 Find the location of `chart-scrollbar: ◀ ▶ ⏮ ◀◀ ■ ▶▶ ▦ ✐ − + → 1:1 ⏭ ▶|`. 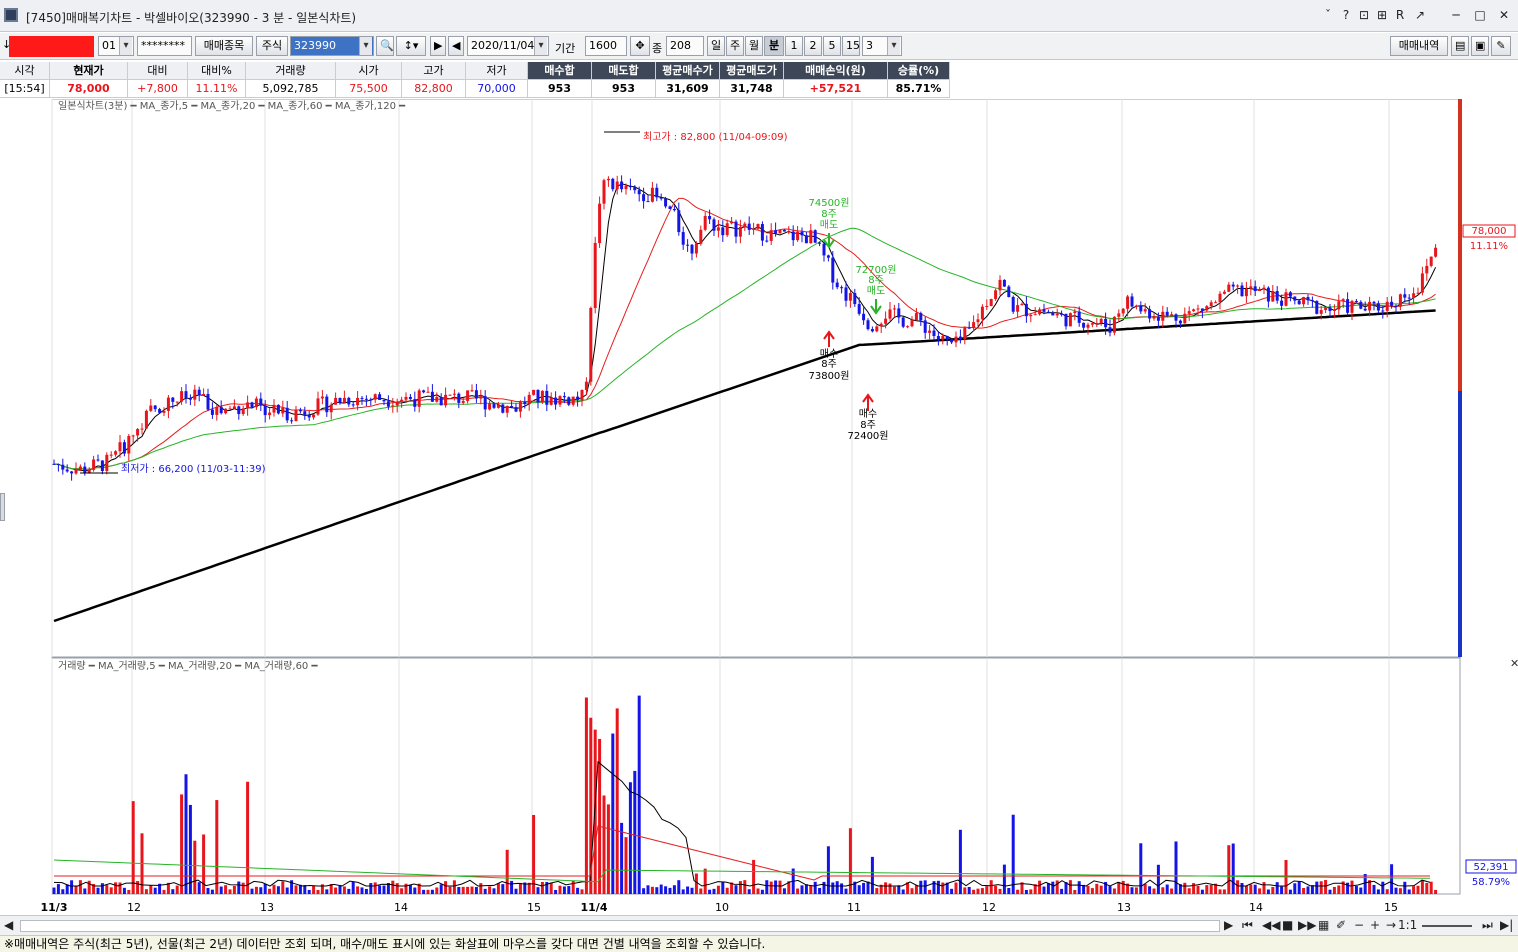

chart-scrollbar: ◀ ▶ ⏮ ◀◀ ■ ▶▶ ▦ ✐ − + → 1:1 ⏭ ▶| is located at coordinates (759, 925).